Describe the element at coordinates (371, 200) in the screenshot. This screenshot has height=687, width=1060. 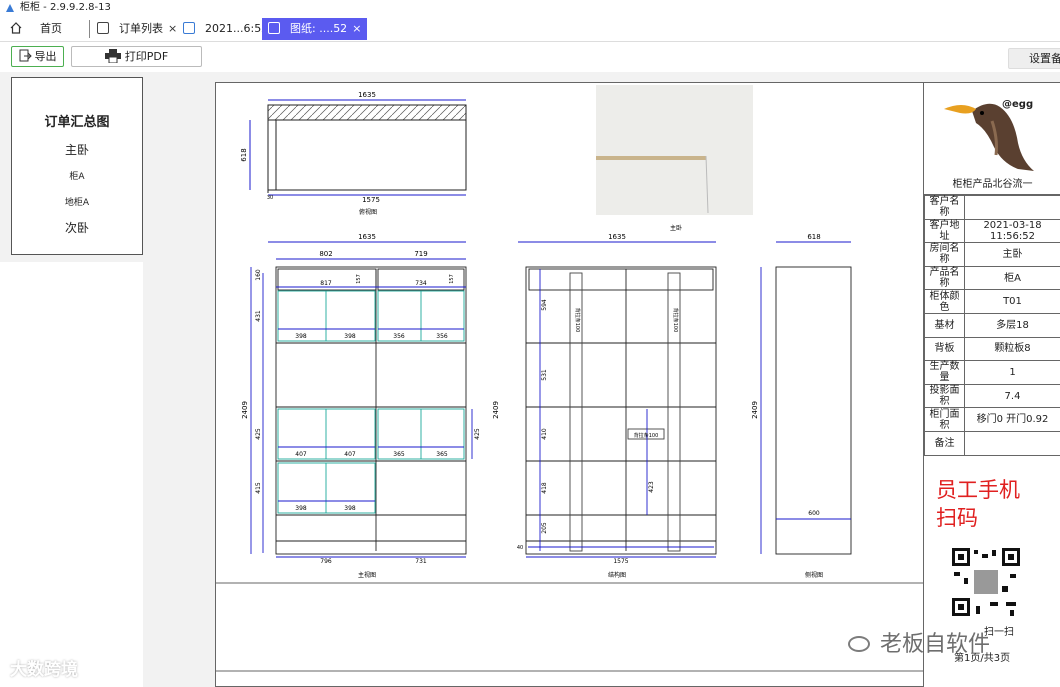
I see `top-view-bottom-label: 1575` at that location.